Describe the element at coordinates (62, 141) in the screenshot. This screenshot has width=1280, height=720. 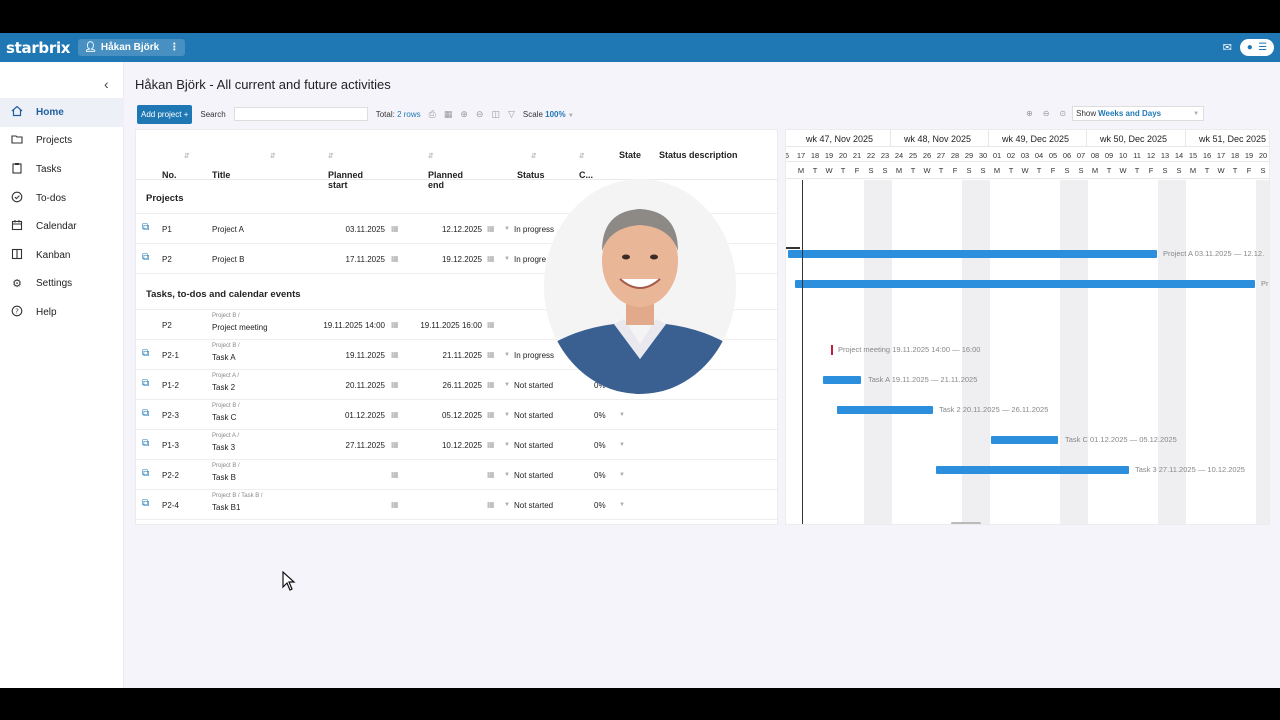
I see `sidebar-item-projects: Projects` at that location.